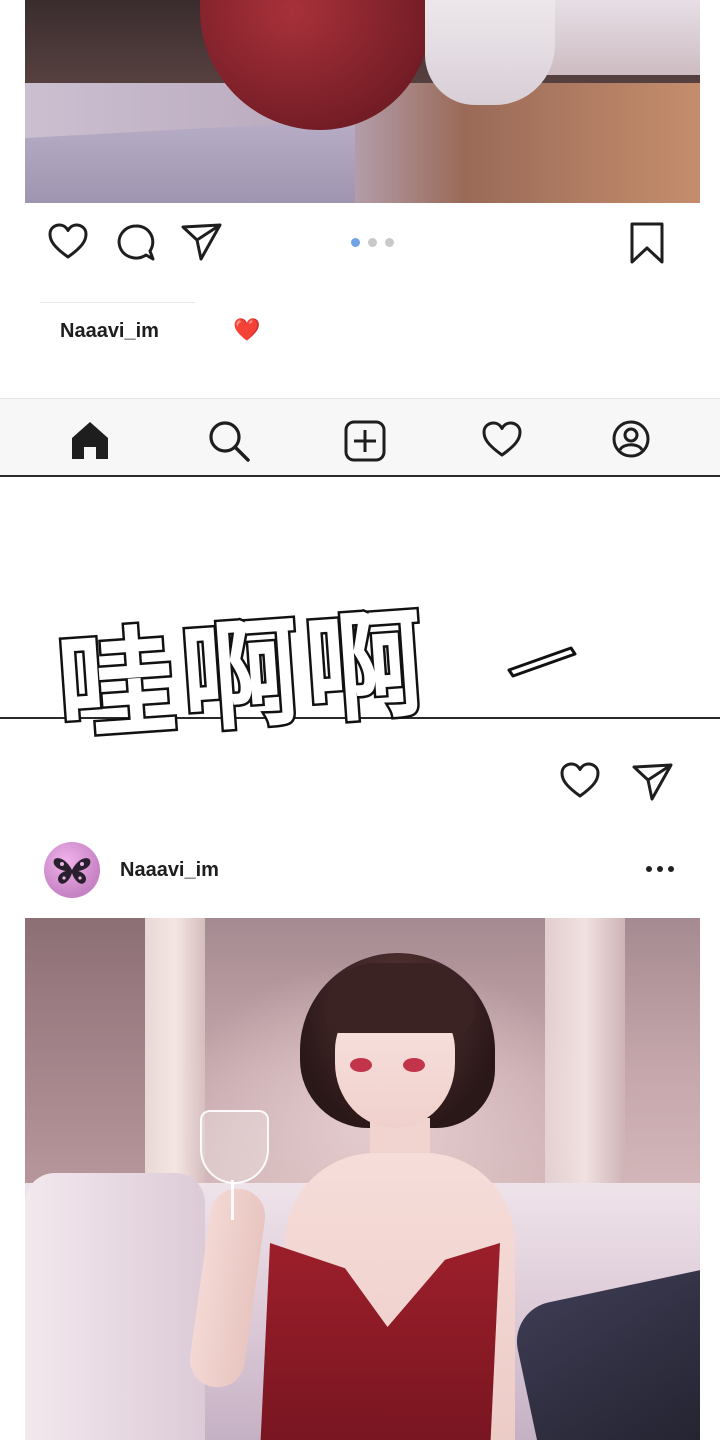  What do you see at coordinates (229, 441) in the screenshot?
I see `search-icon` at bounding box center [229, 441].